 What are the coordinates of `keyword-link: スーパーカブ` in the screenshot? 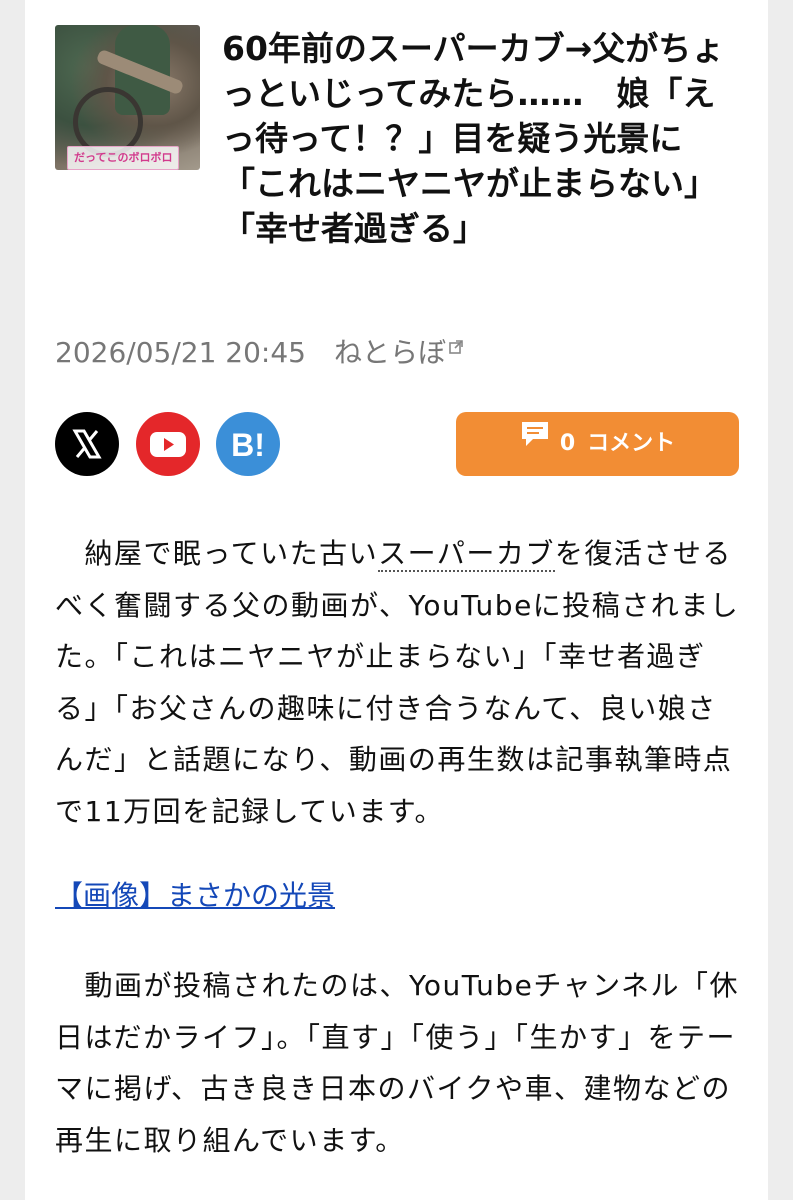 It's located at (466, 554).